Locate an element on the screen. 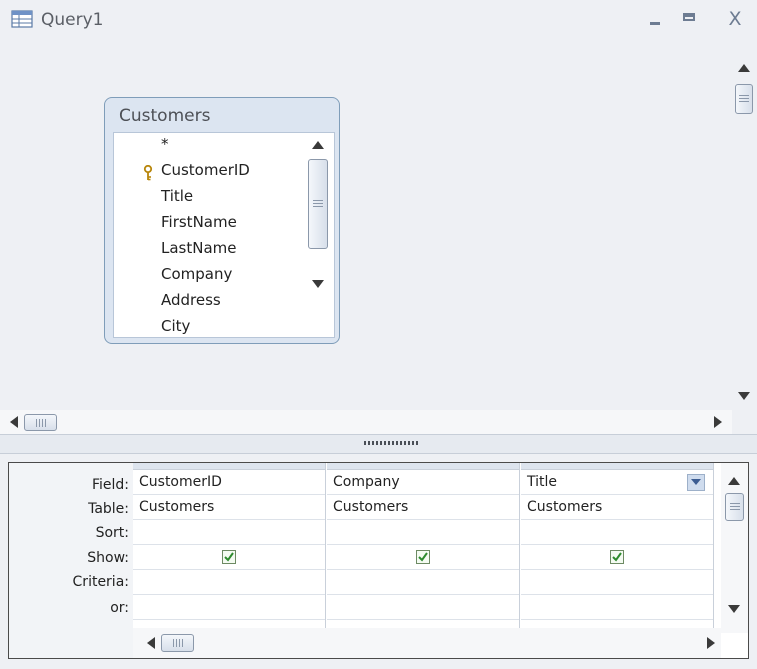  query-icon is located at coordinates (22, 19).